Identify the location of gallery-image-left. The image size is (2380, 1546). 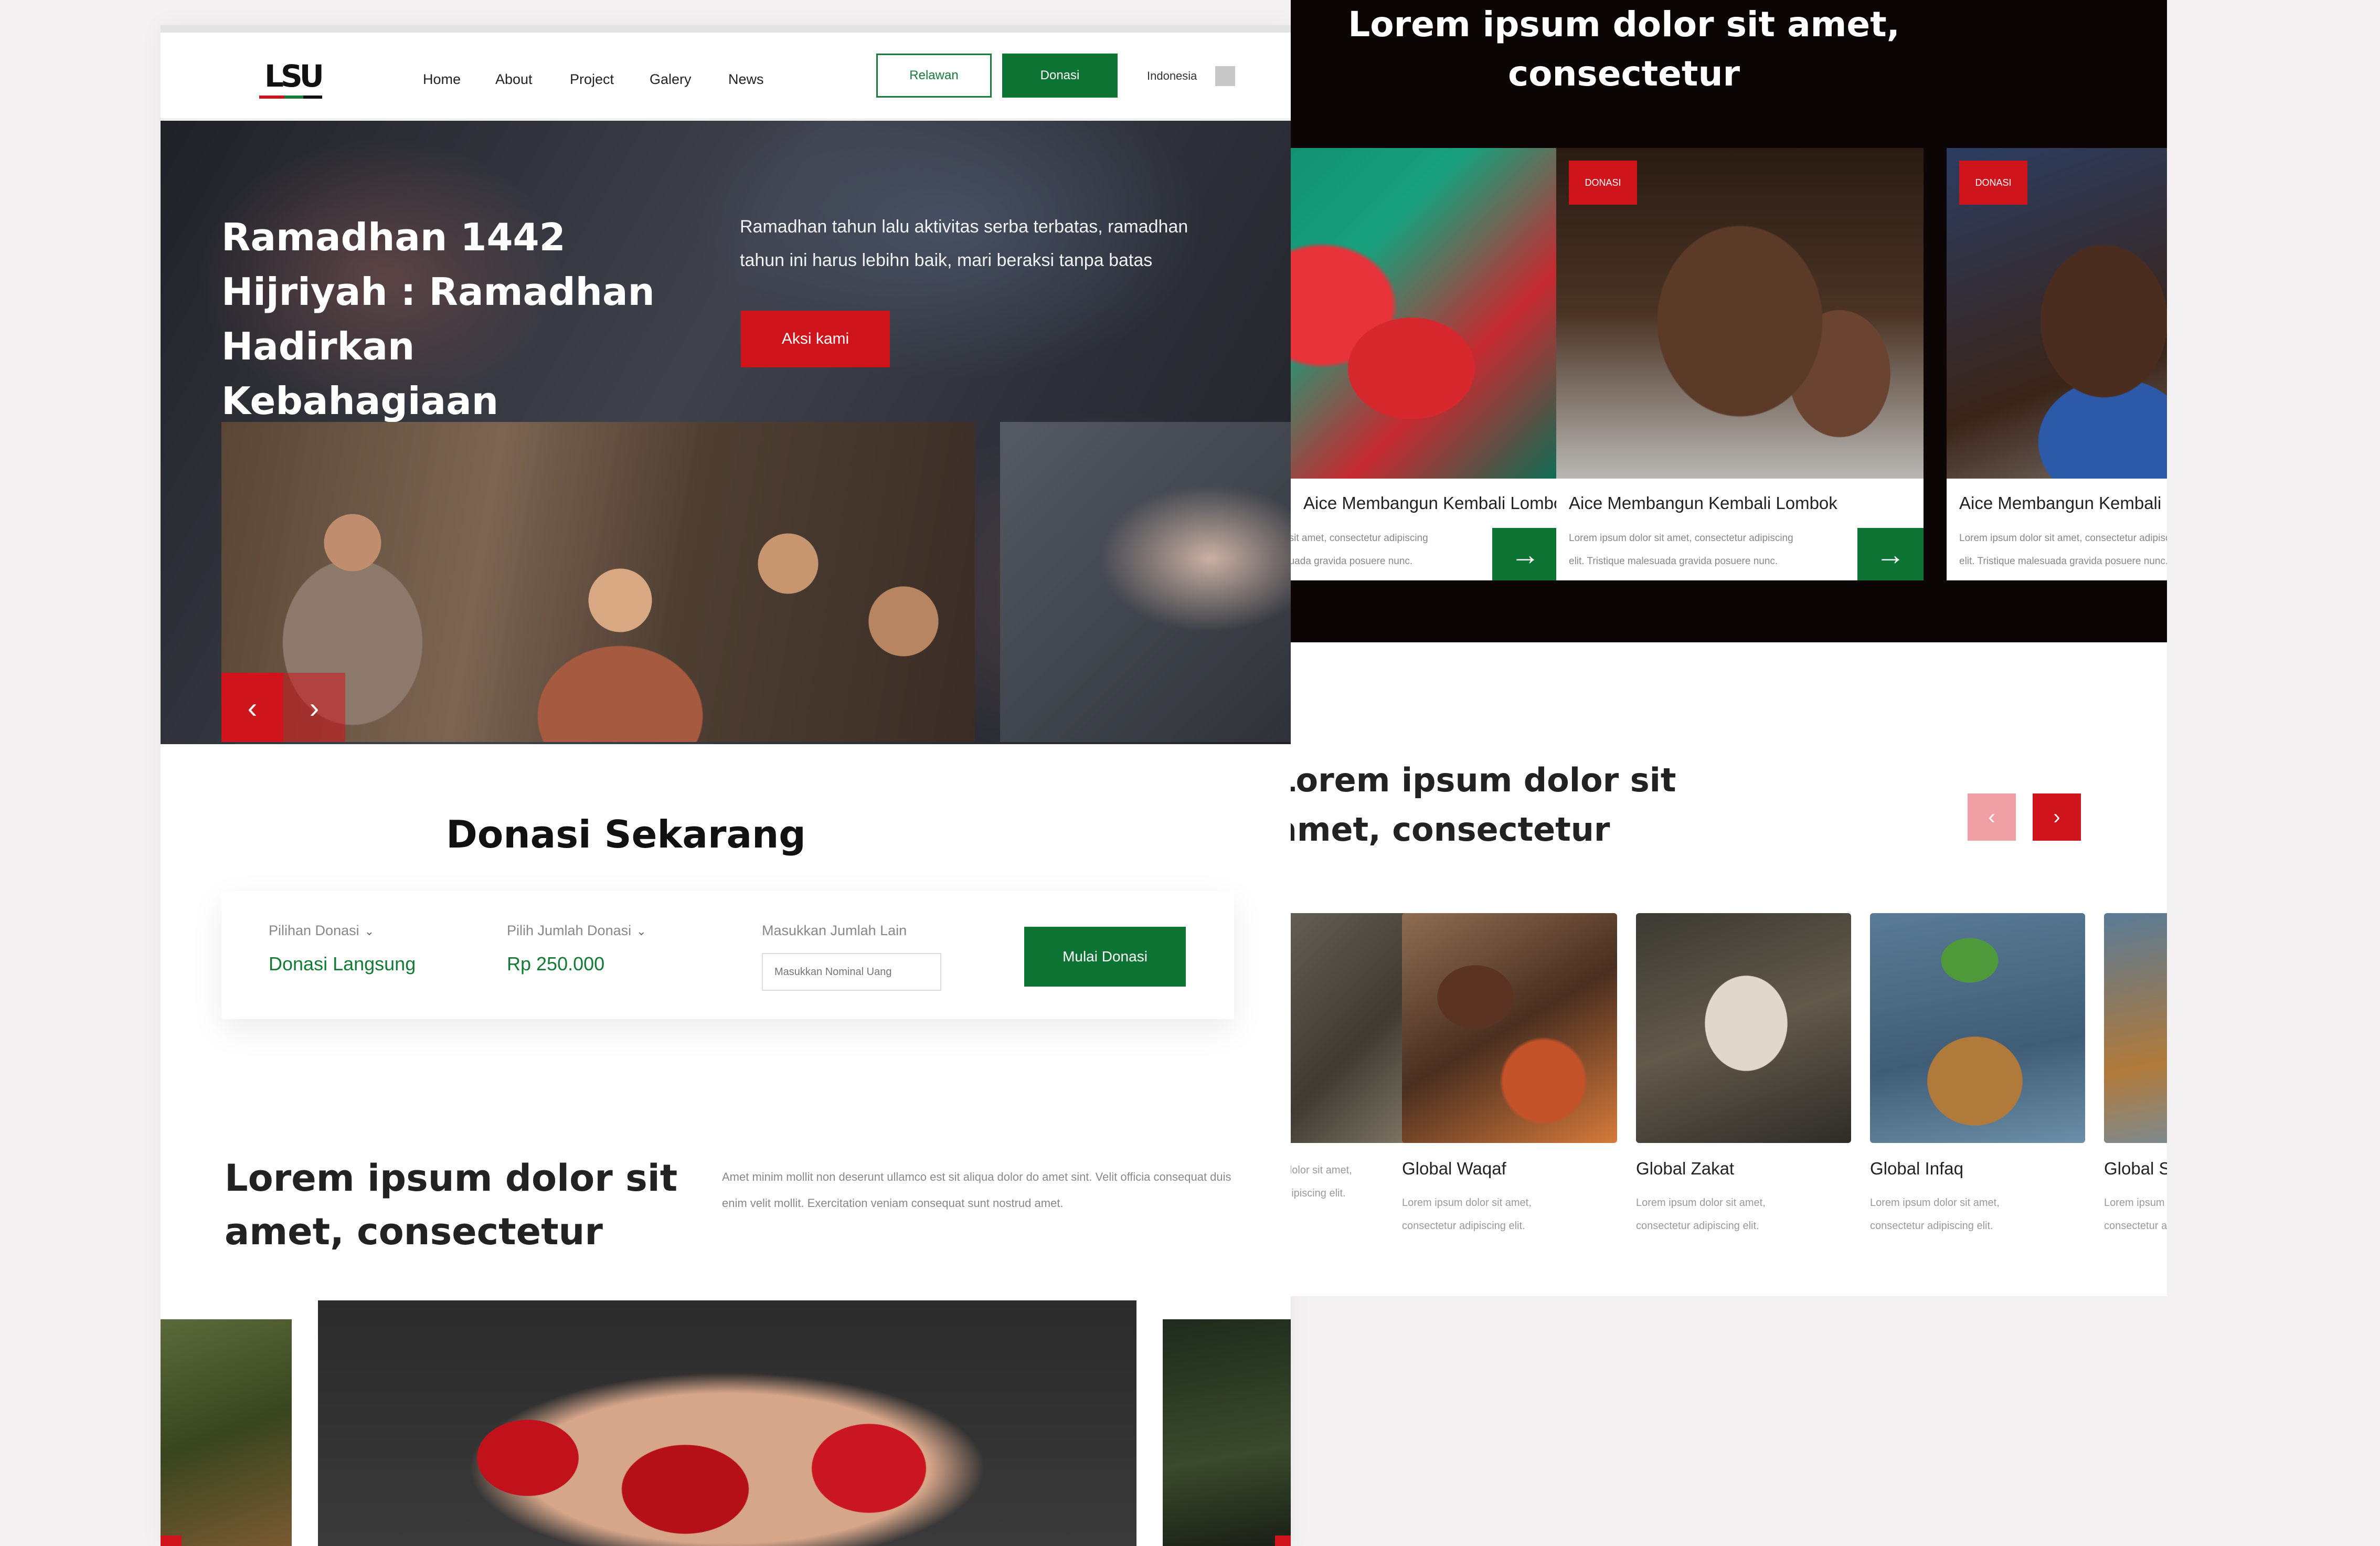
(226, 1432).